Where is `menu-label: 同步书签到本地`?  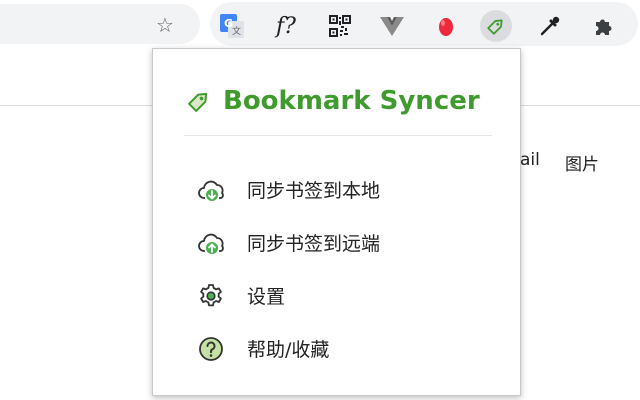
menu-label: 同步书签到本地 is located at coordinates (314, 191).